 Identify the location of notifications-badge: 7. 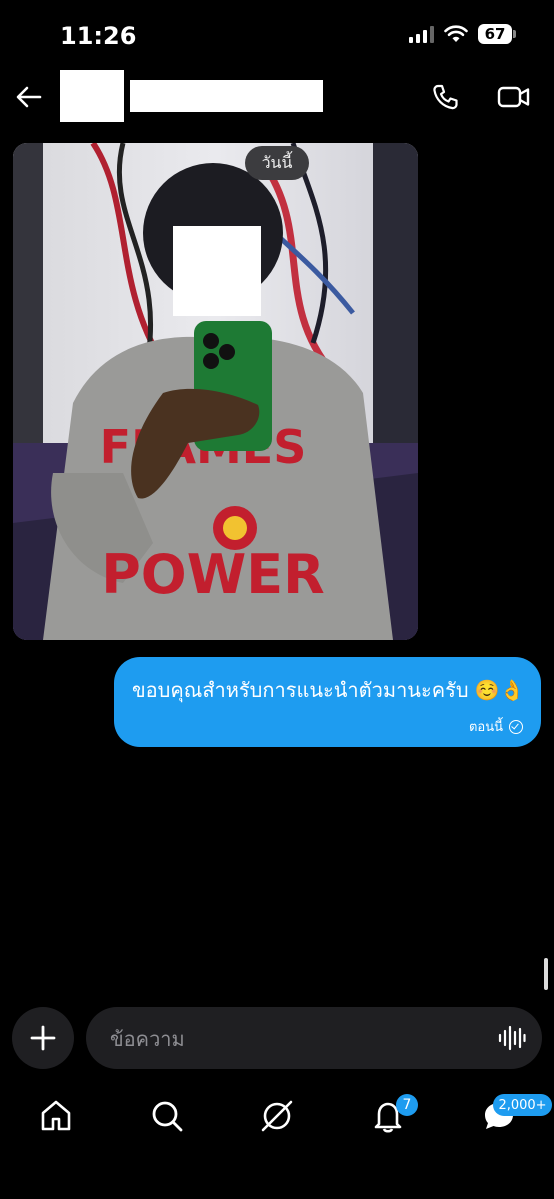
(407, 1105).